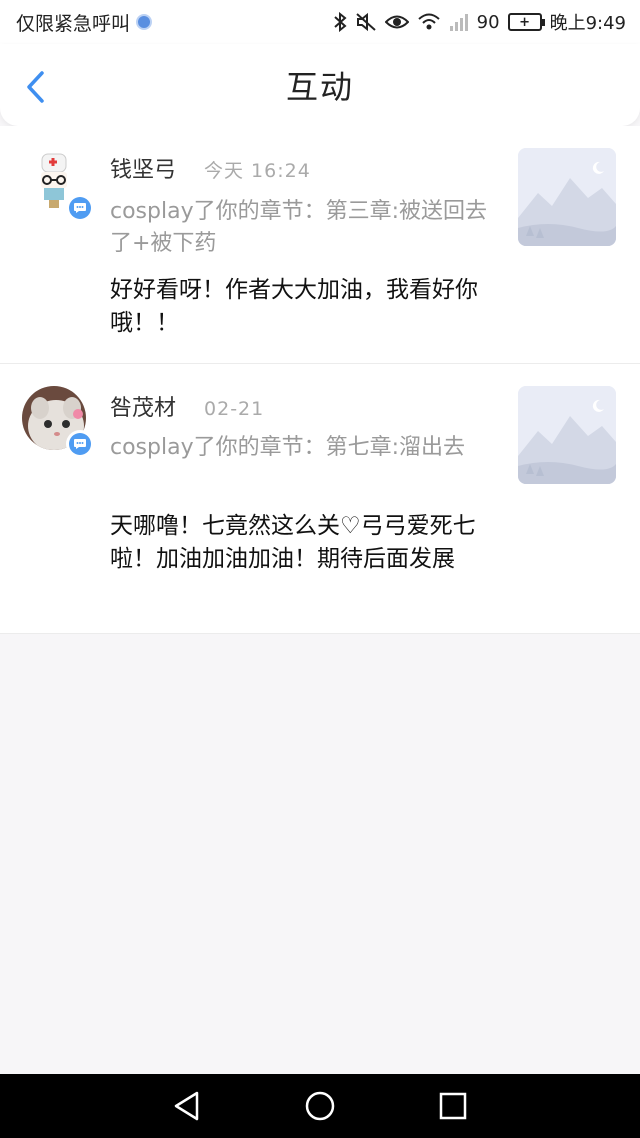  Describe the element at coordinates (366, 22) in the screenshot. I see `mute-icon` at that location.